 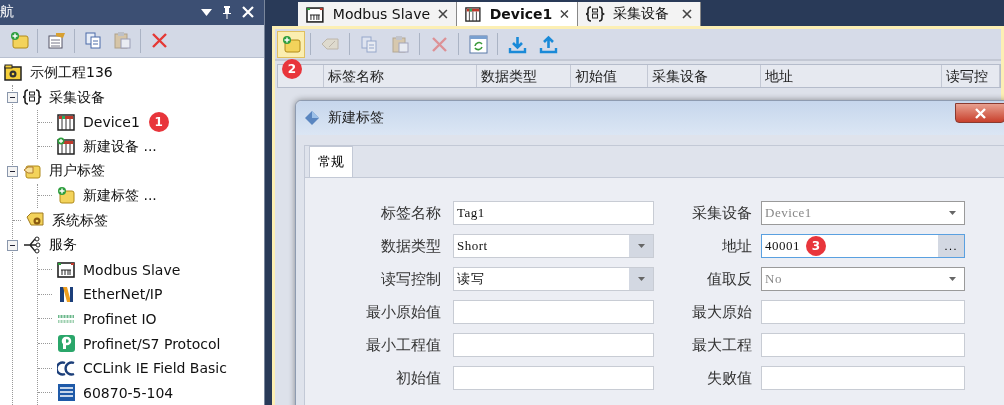 What do you see at coordinates (517, 14) in the screenshot?
I see `document-tab: Device1` at bounding box center [517, 14].